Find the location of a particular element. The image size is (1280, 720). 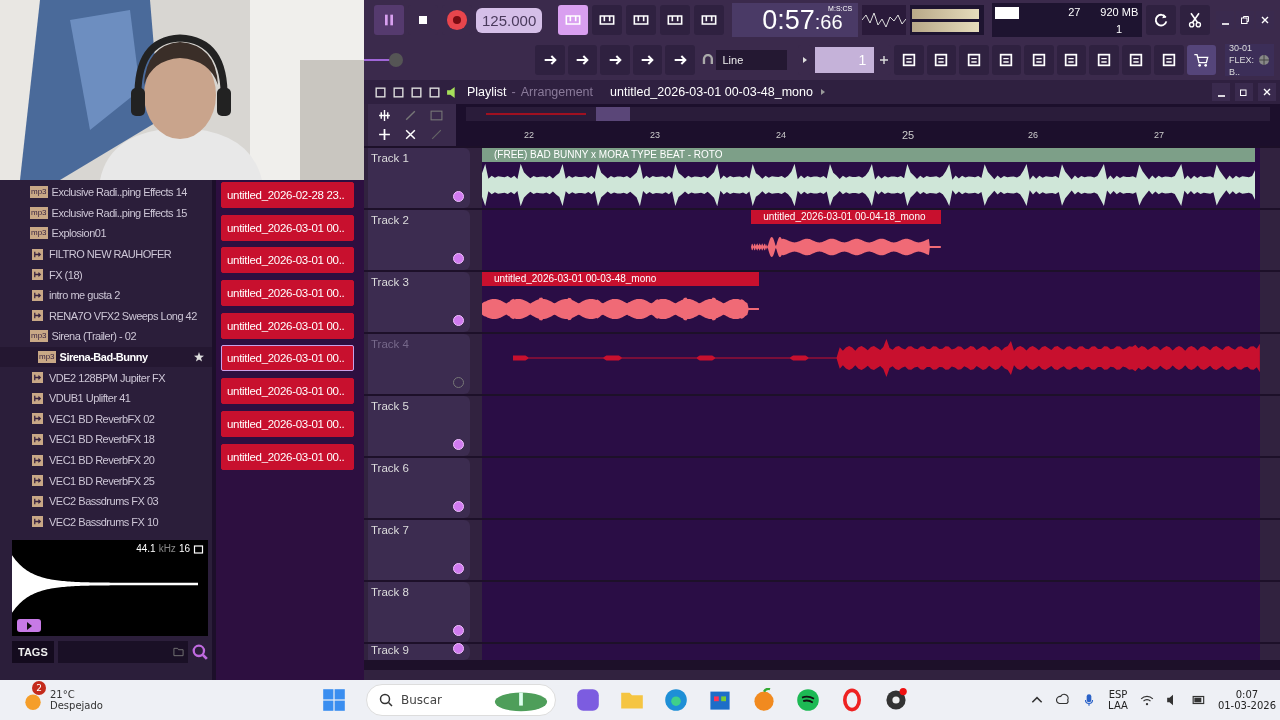

search-field: Buscar is located at coordinates (461, 700).